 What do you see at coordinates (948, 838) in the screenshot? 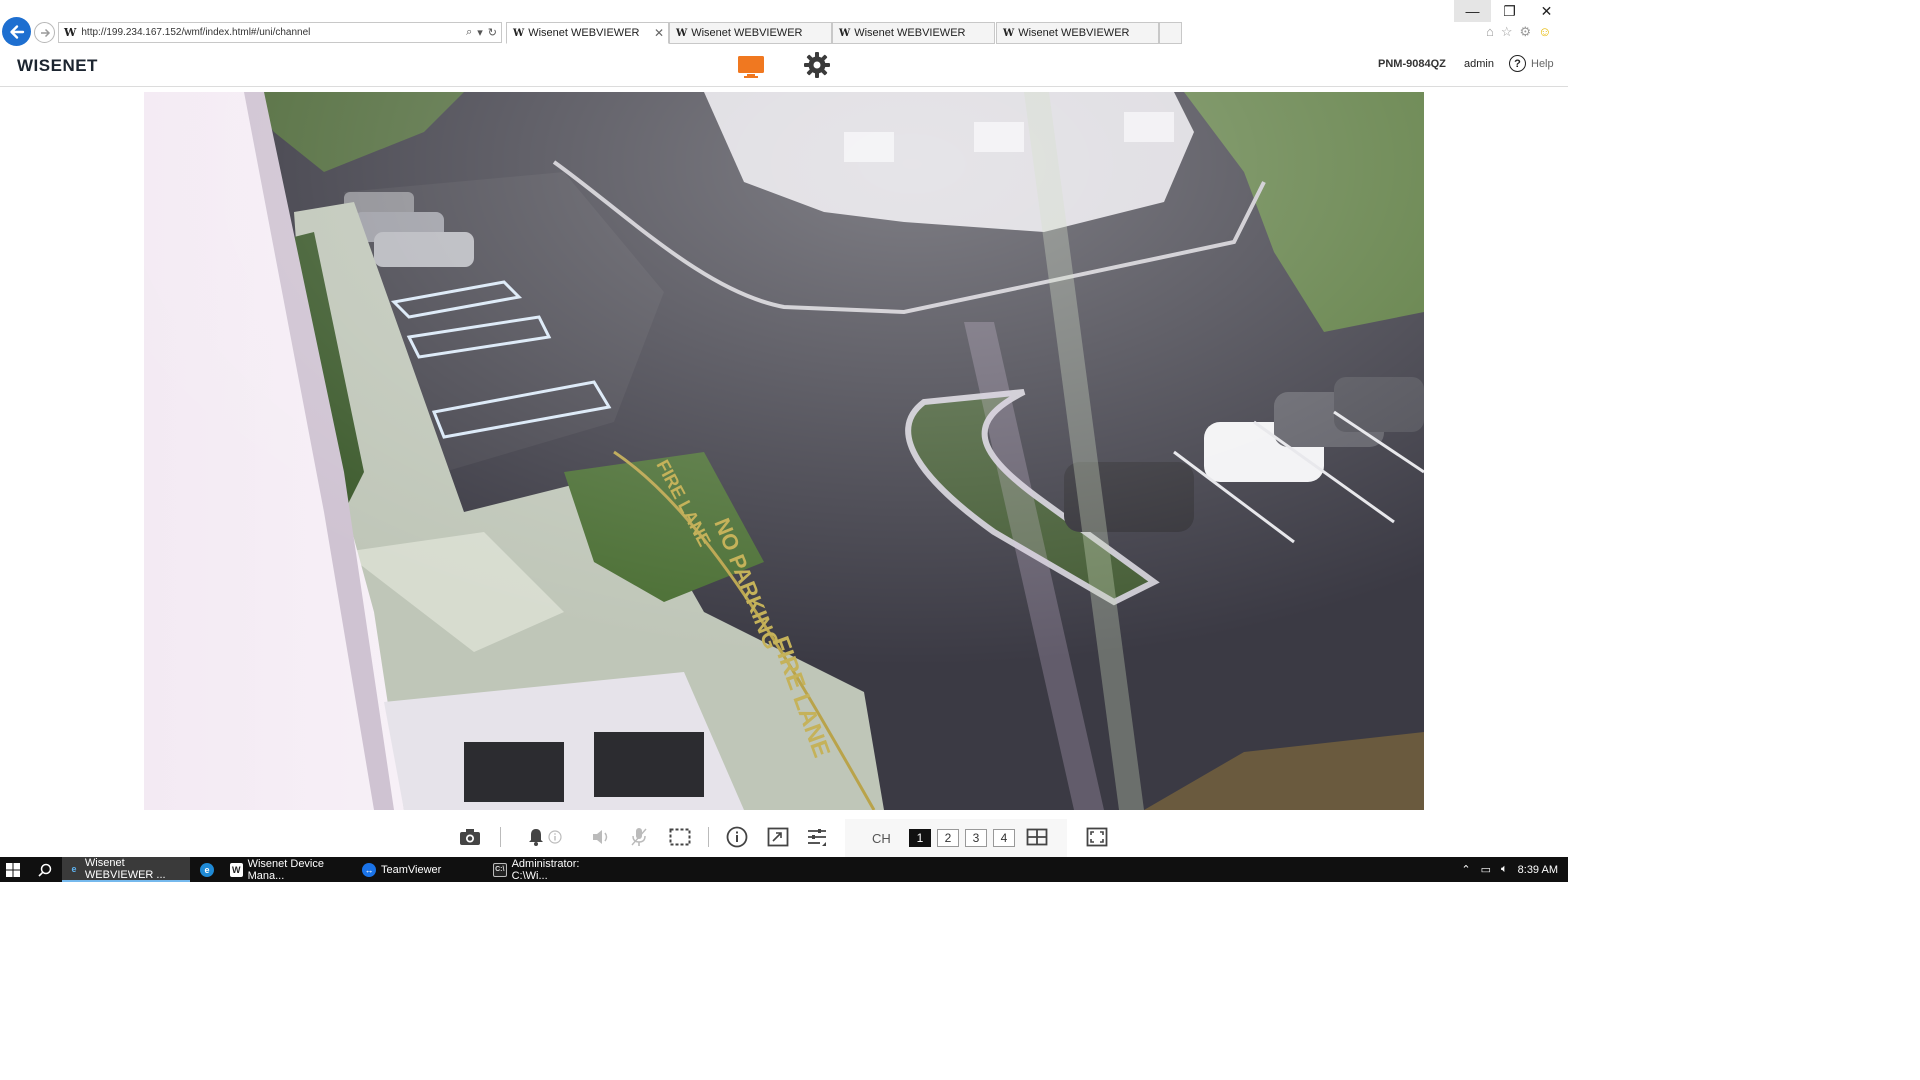
I see `channel-2-button: 2` at bounding box center [948, 838].